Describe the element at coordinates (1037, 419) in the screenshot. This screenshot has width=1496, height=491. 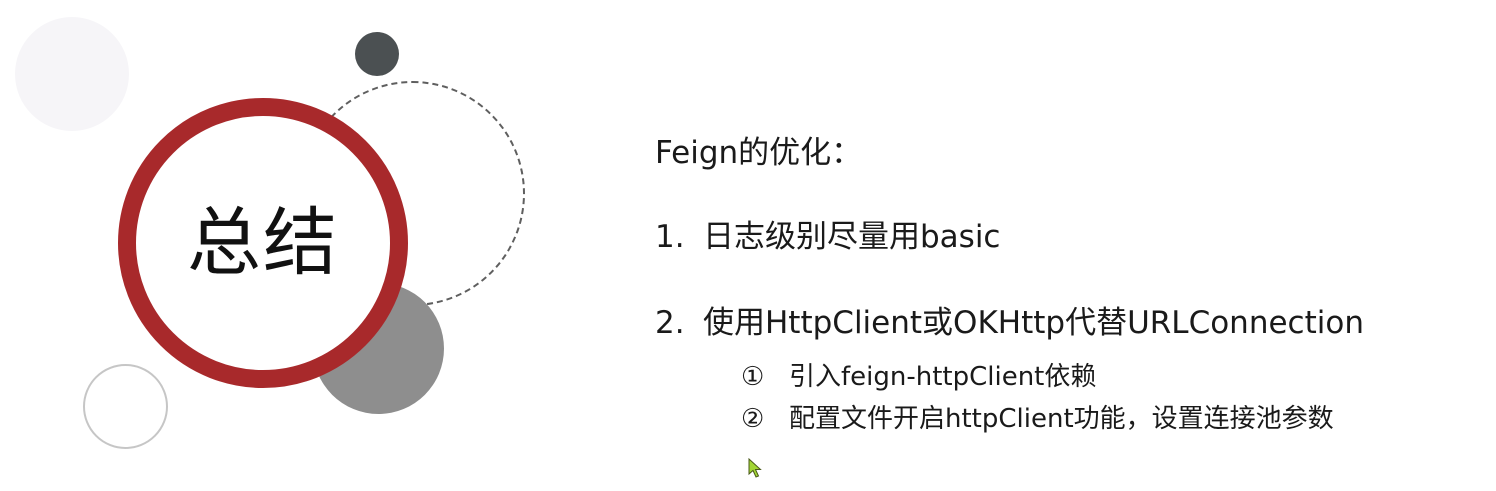
I see `sub-item-2: ② 配置文件开启httpClient功能，设置连接池参数` at that location.